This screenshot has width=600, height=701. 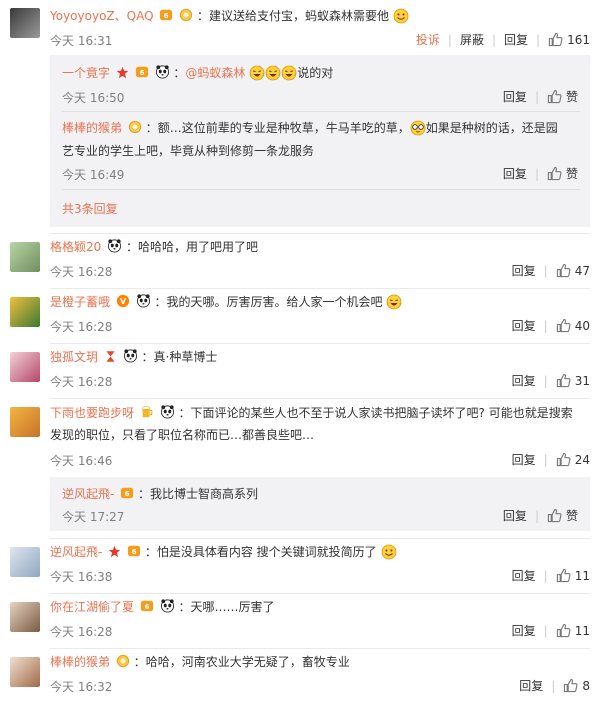 I want to click on reply-item: 逆风起飛- ：我比博士智商高系列, so click(x=160, y=494).